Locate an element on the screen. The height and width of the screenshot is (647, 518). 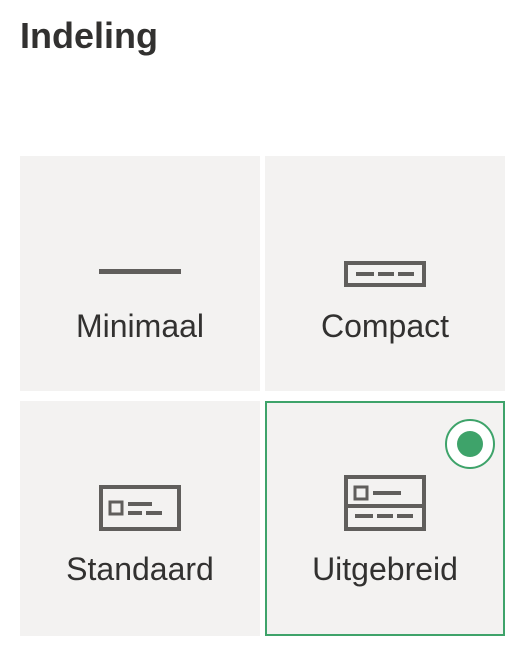
radio-dot is located at coordinates (470, 444).